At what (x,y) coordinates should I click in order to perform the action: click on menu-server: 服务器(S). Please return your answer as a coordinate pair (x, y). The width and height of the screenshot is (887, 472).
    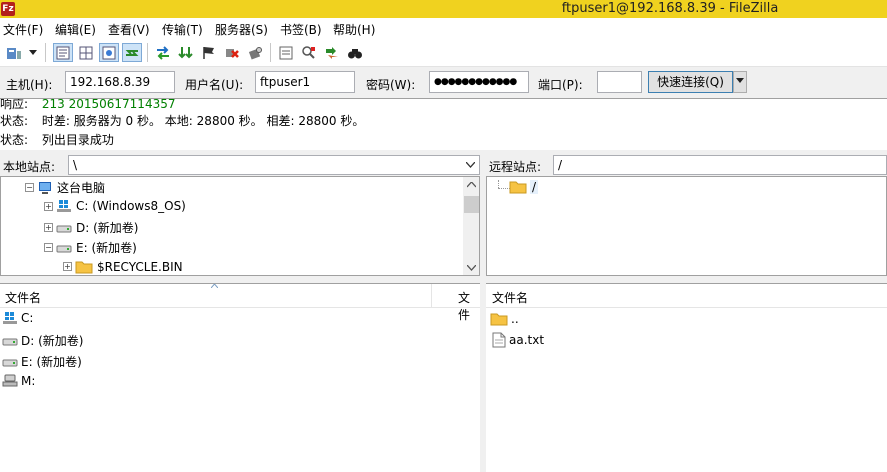
    Looking at the image, I should click on (241, 29).